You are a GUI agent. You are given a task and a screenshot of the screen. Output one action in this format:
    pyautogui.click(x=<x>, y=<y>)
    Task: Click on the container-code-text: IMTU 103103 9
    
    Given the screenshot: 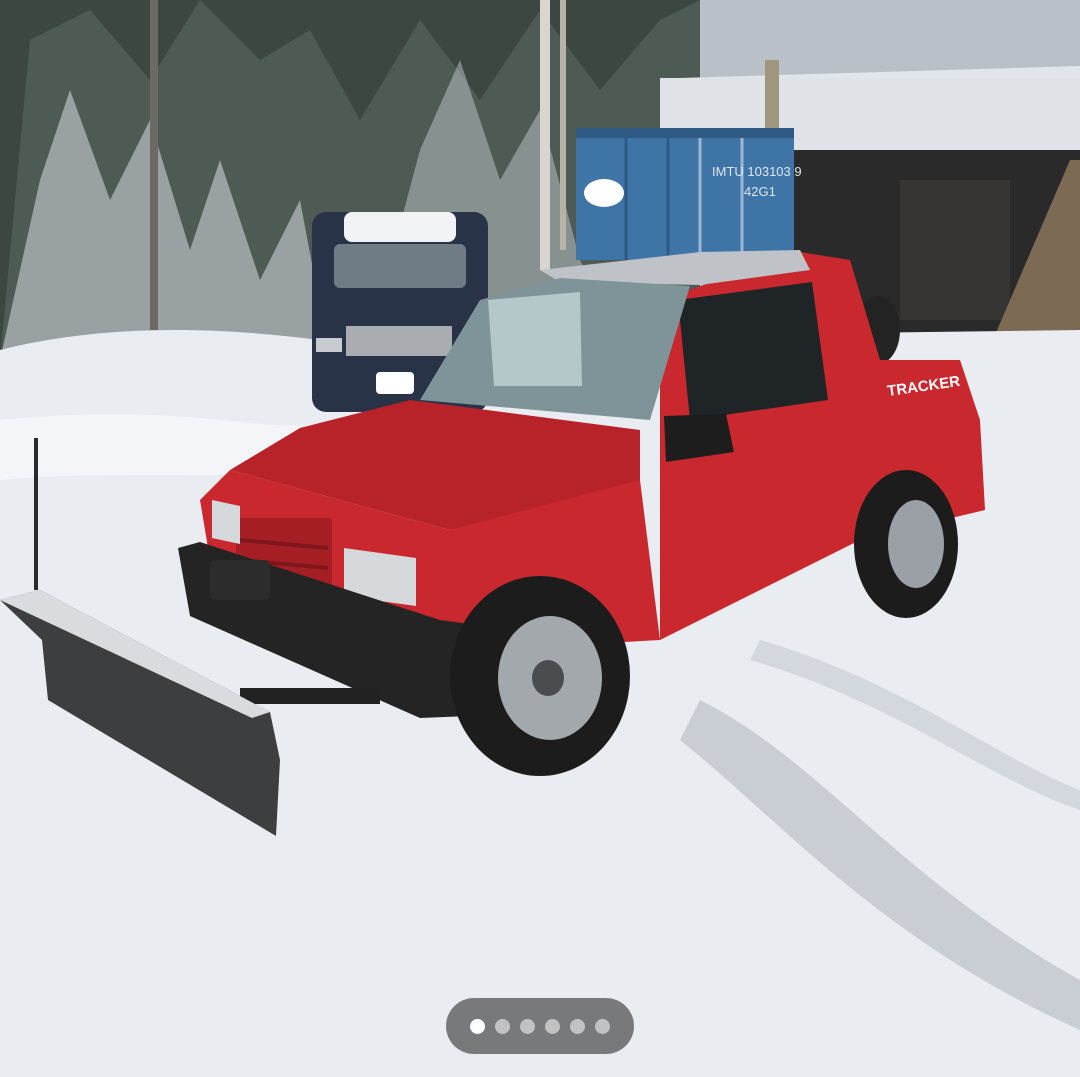 What is the action you would take?
    pyautogui.click(x=757, y=171)
    